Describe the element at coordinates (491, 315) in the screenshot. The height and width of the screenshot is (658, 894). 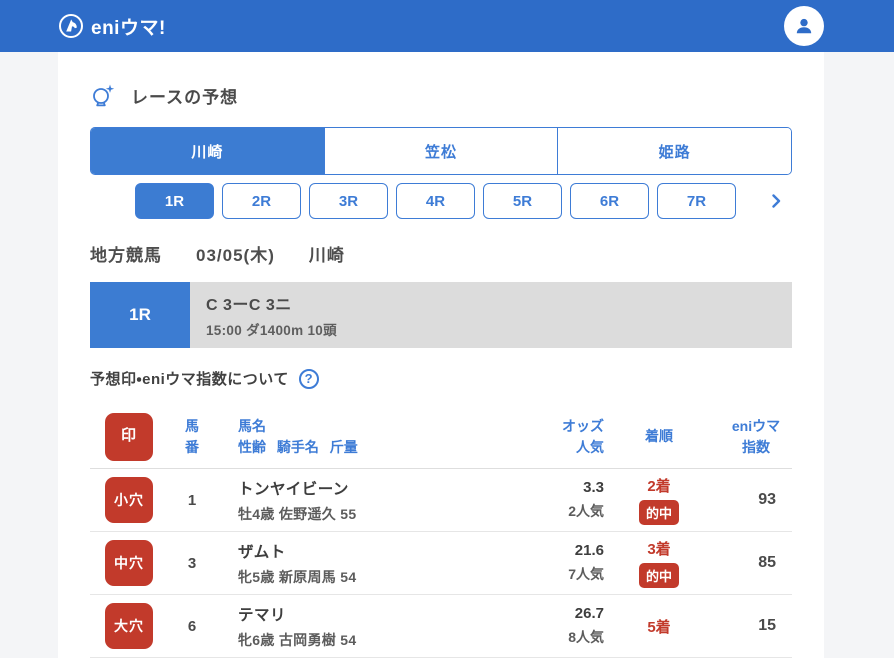
I see `race-description: C 3ーC 3ニ 15:00 ダ1400m 10頭` at that location.